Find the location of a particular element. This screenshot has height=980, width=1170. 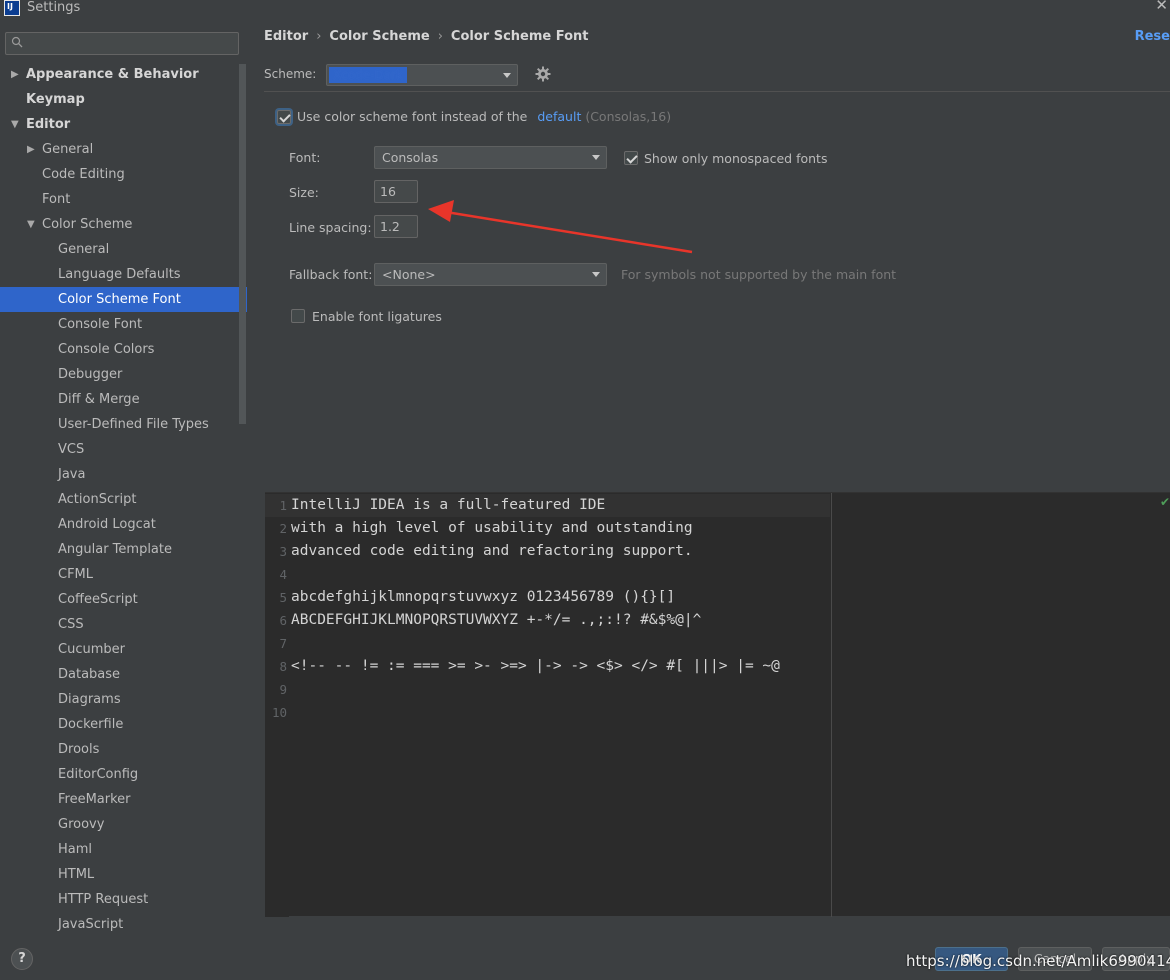

sidebar-item-coffeescript: CoffeeScript is located at coordinates (123, 599).